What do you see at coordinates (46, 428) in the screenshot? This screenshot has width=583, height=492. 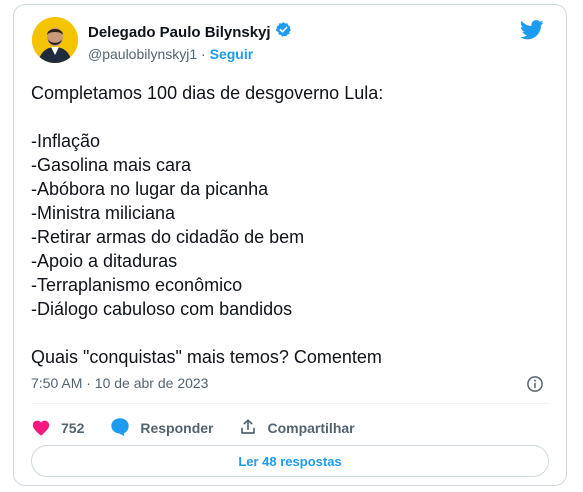 I see `heart-icon` at bounding box center [46, 428].